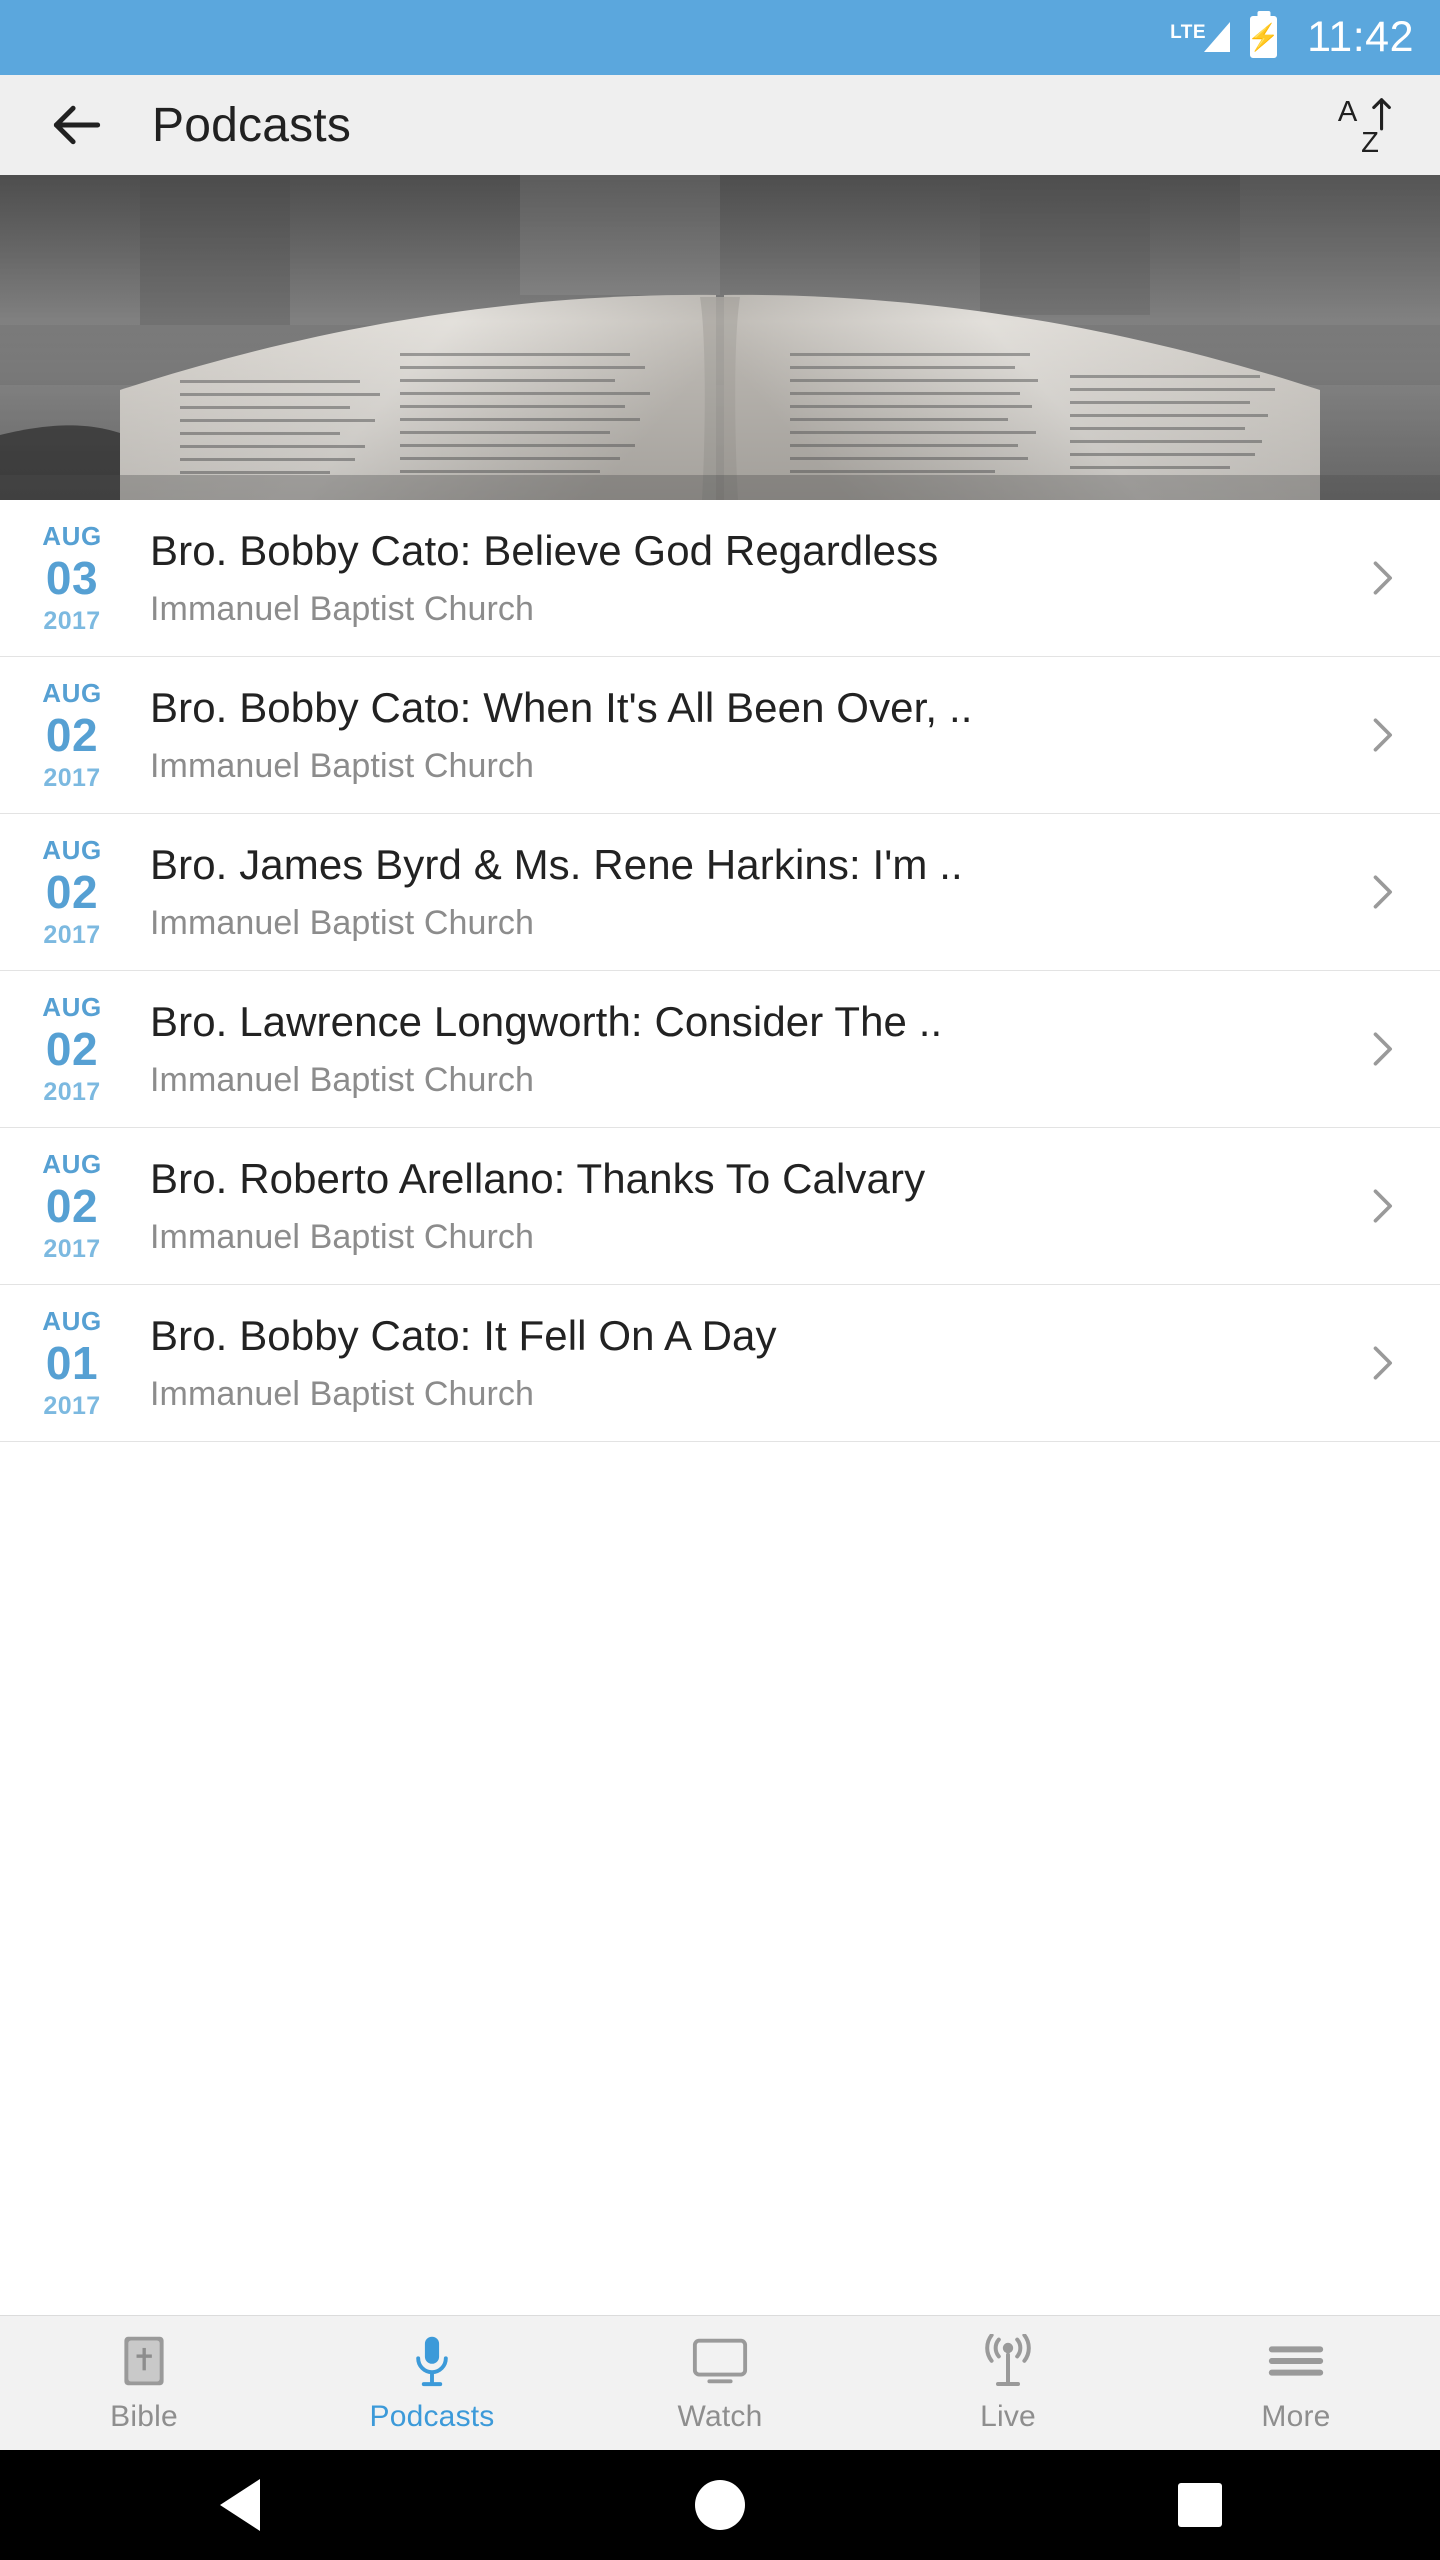 The image size is (1440, 2560). What do you see at coordinates (1217, 36) in the screenshot?
I see `signal-triangle-icon` at bounding box center [1217, 36].